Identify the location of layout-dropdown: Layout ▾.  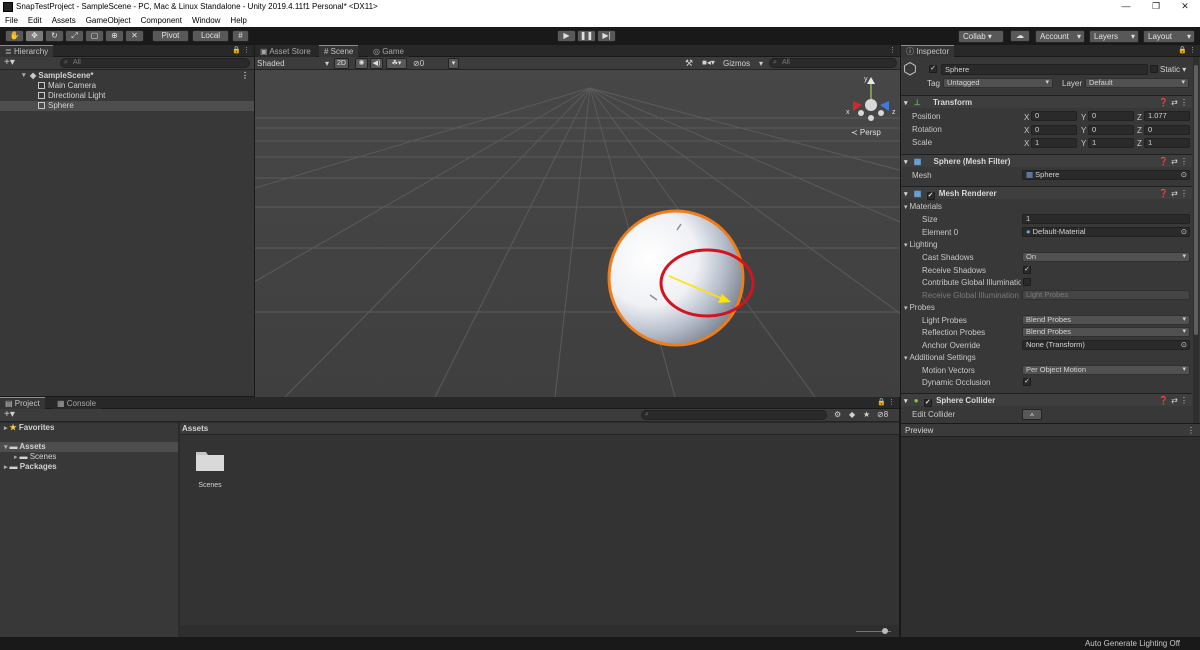
(1169, 36).